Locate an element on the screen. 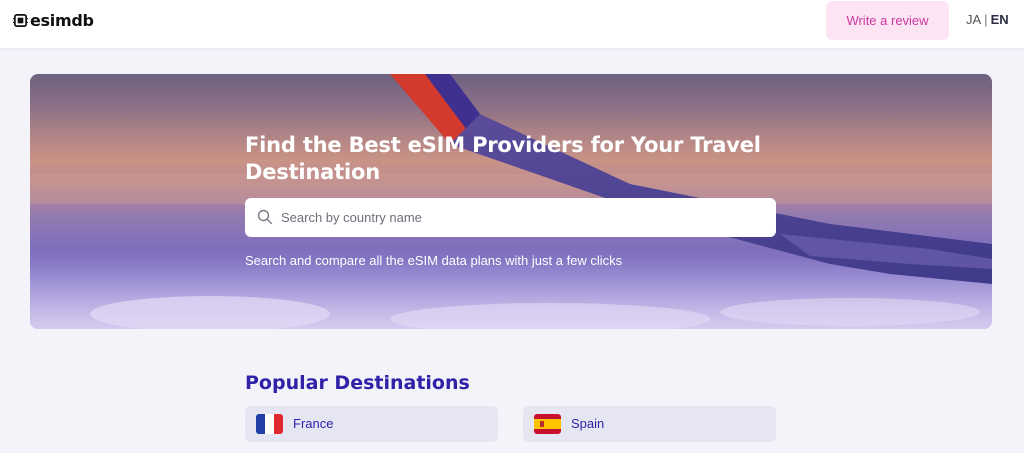  lang-ja-link: JA is located at coordinates (973, 19).